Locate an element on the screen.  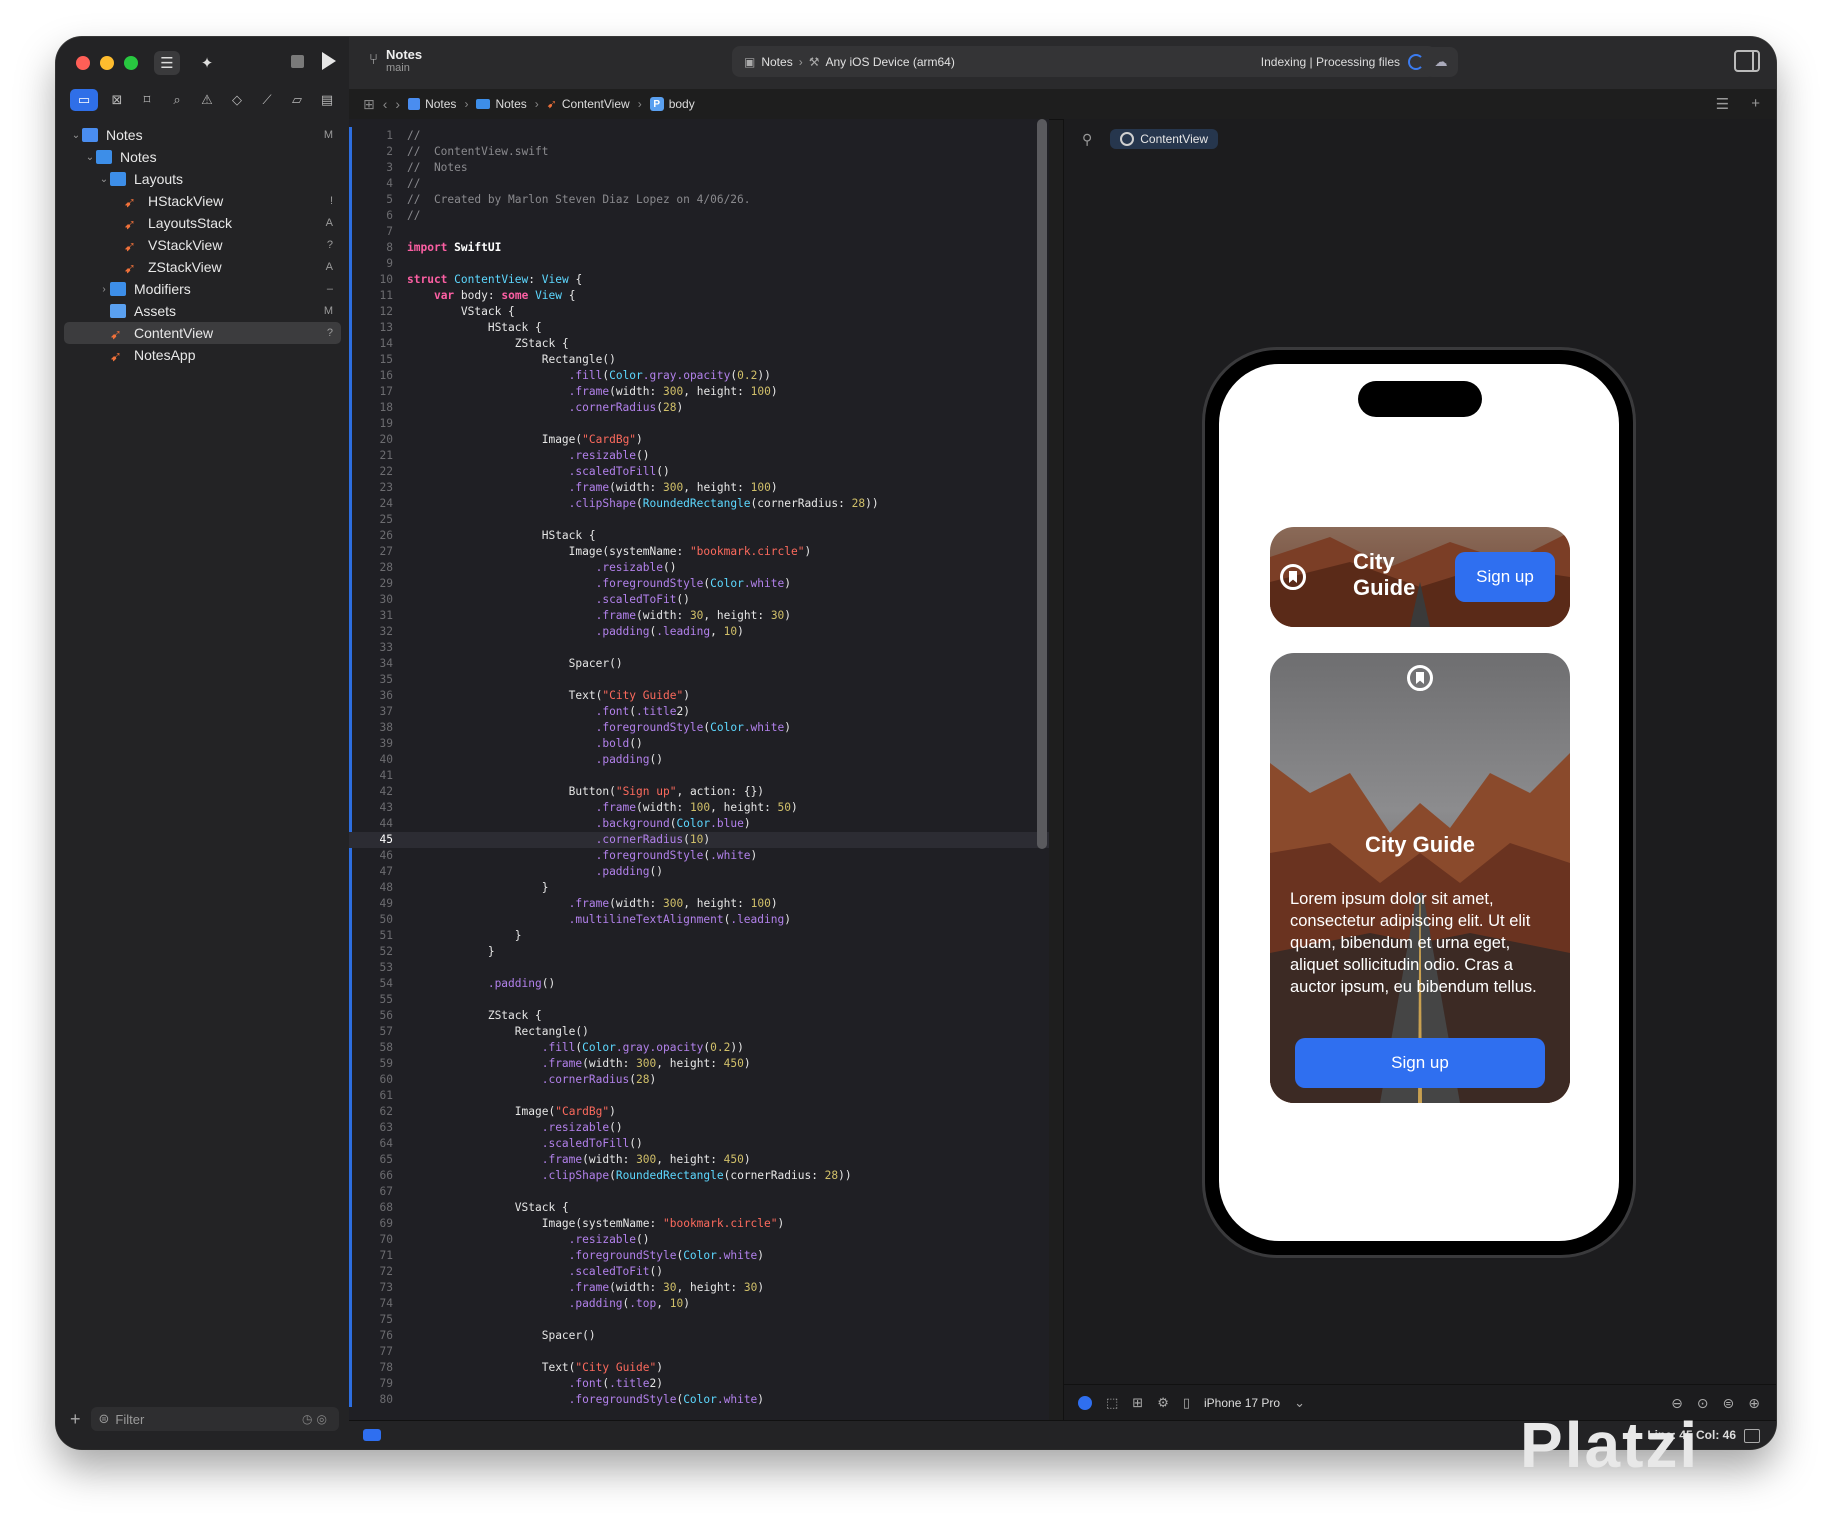
code-line: 19 is located at coordinates (699, 424).